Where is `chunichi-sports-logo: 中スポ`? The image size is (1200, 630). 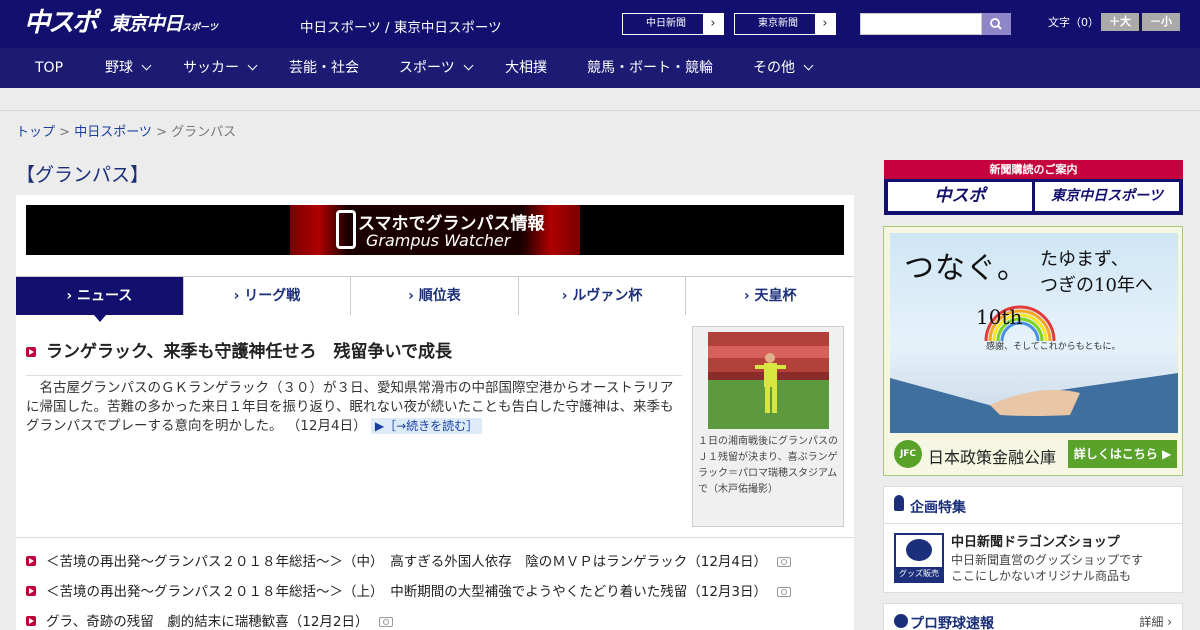 chunichi-sports-logo: 中スポ is located at coordinates (61, 23).